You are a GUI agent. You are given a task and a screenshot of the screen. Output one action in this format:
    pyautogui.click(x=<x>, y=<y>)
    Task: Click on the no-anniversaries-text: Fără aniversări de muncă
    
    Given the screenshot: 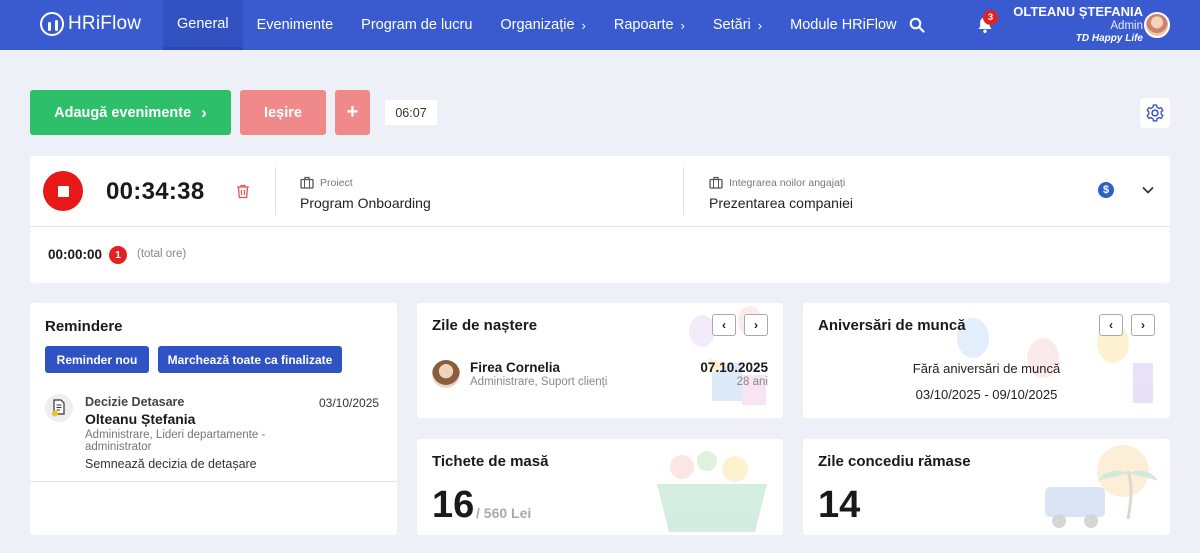 What is the action you would take?
    pyautogui.click(x=986, y=368)
    